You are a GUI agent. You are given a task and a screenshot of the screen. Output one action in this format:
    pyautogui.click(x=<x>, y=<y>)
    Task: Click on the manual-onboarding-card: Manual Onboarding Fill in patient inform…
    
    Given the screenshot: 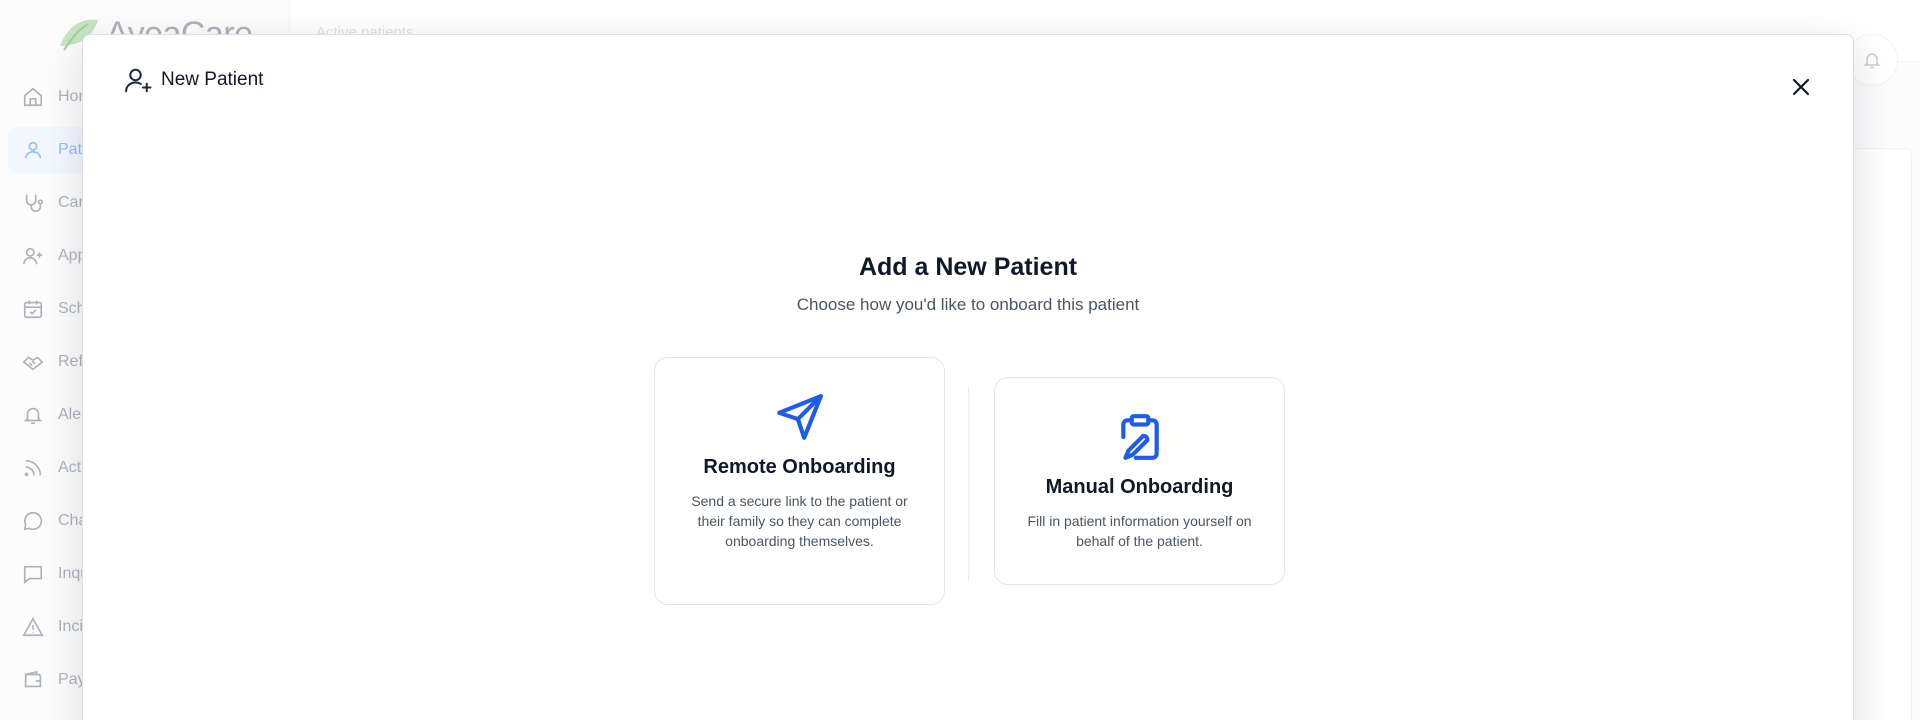 What is the action you would take?
    pyautogui.click(x=1139, y=481)
    